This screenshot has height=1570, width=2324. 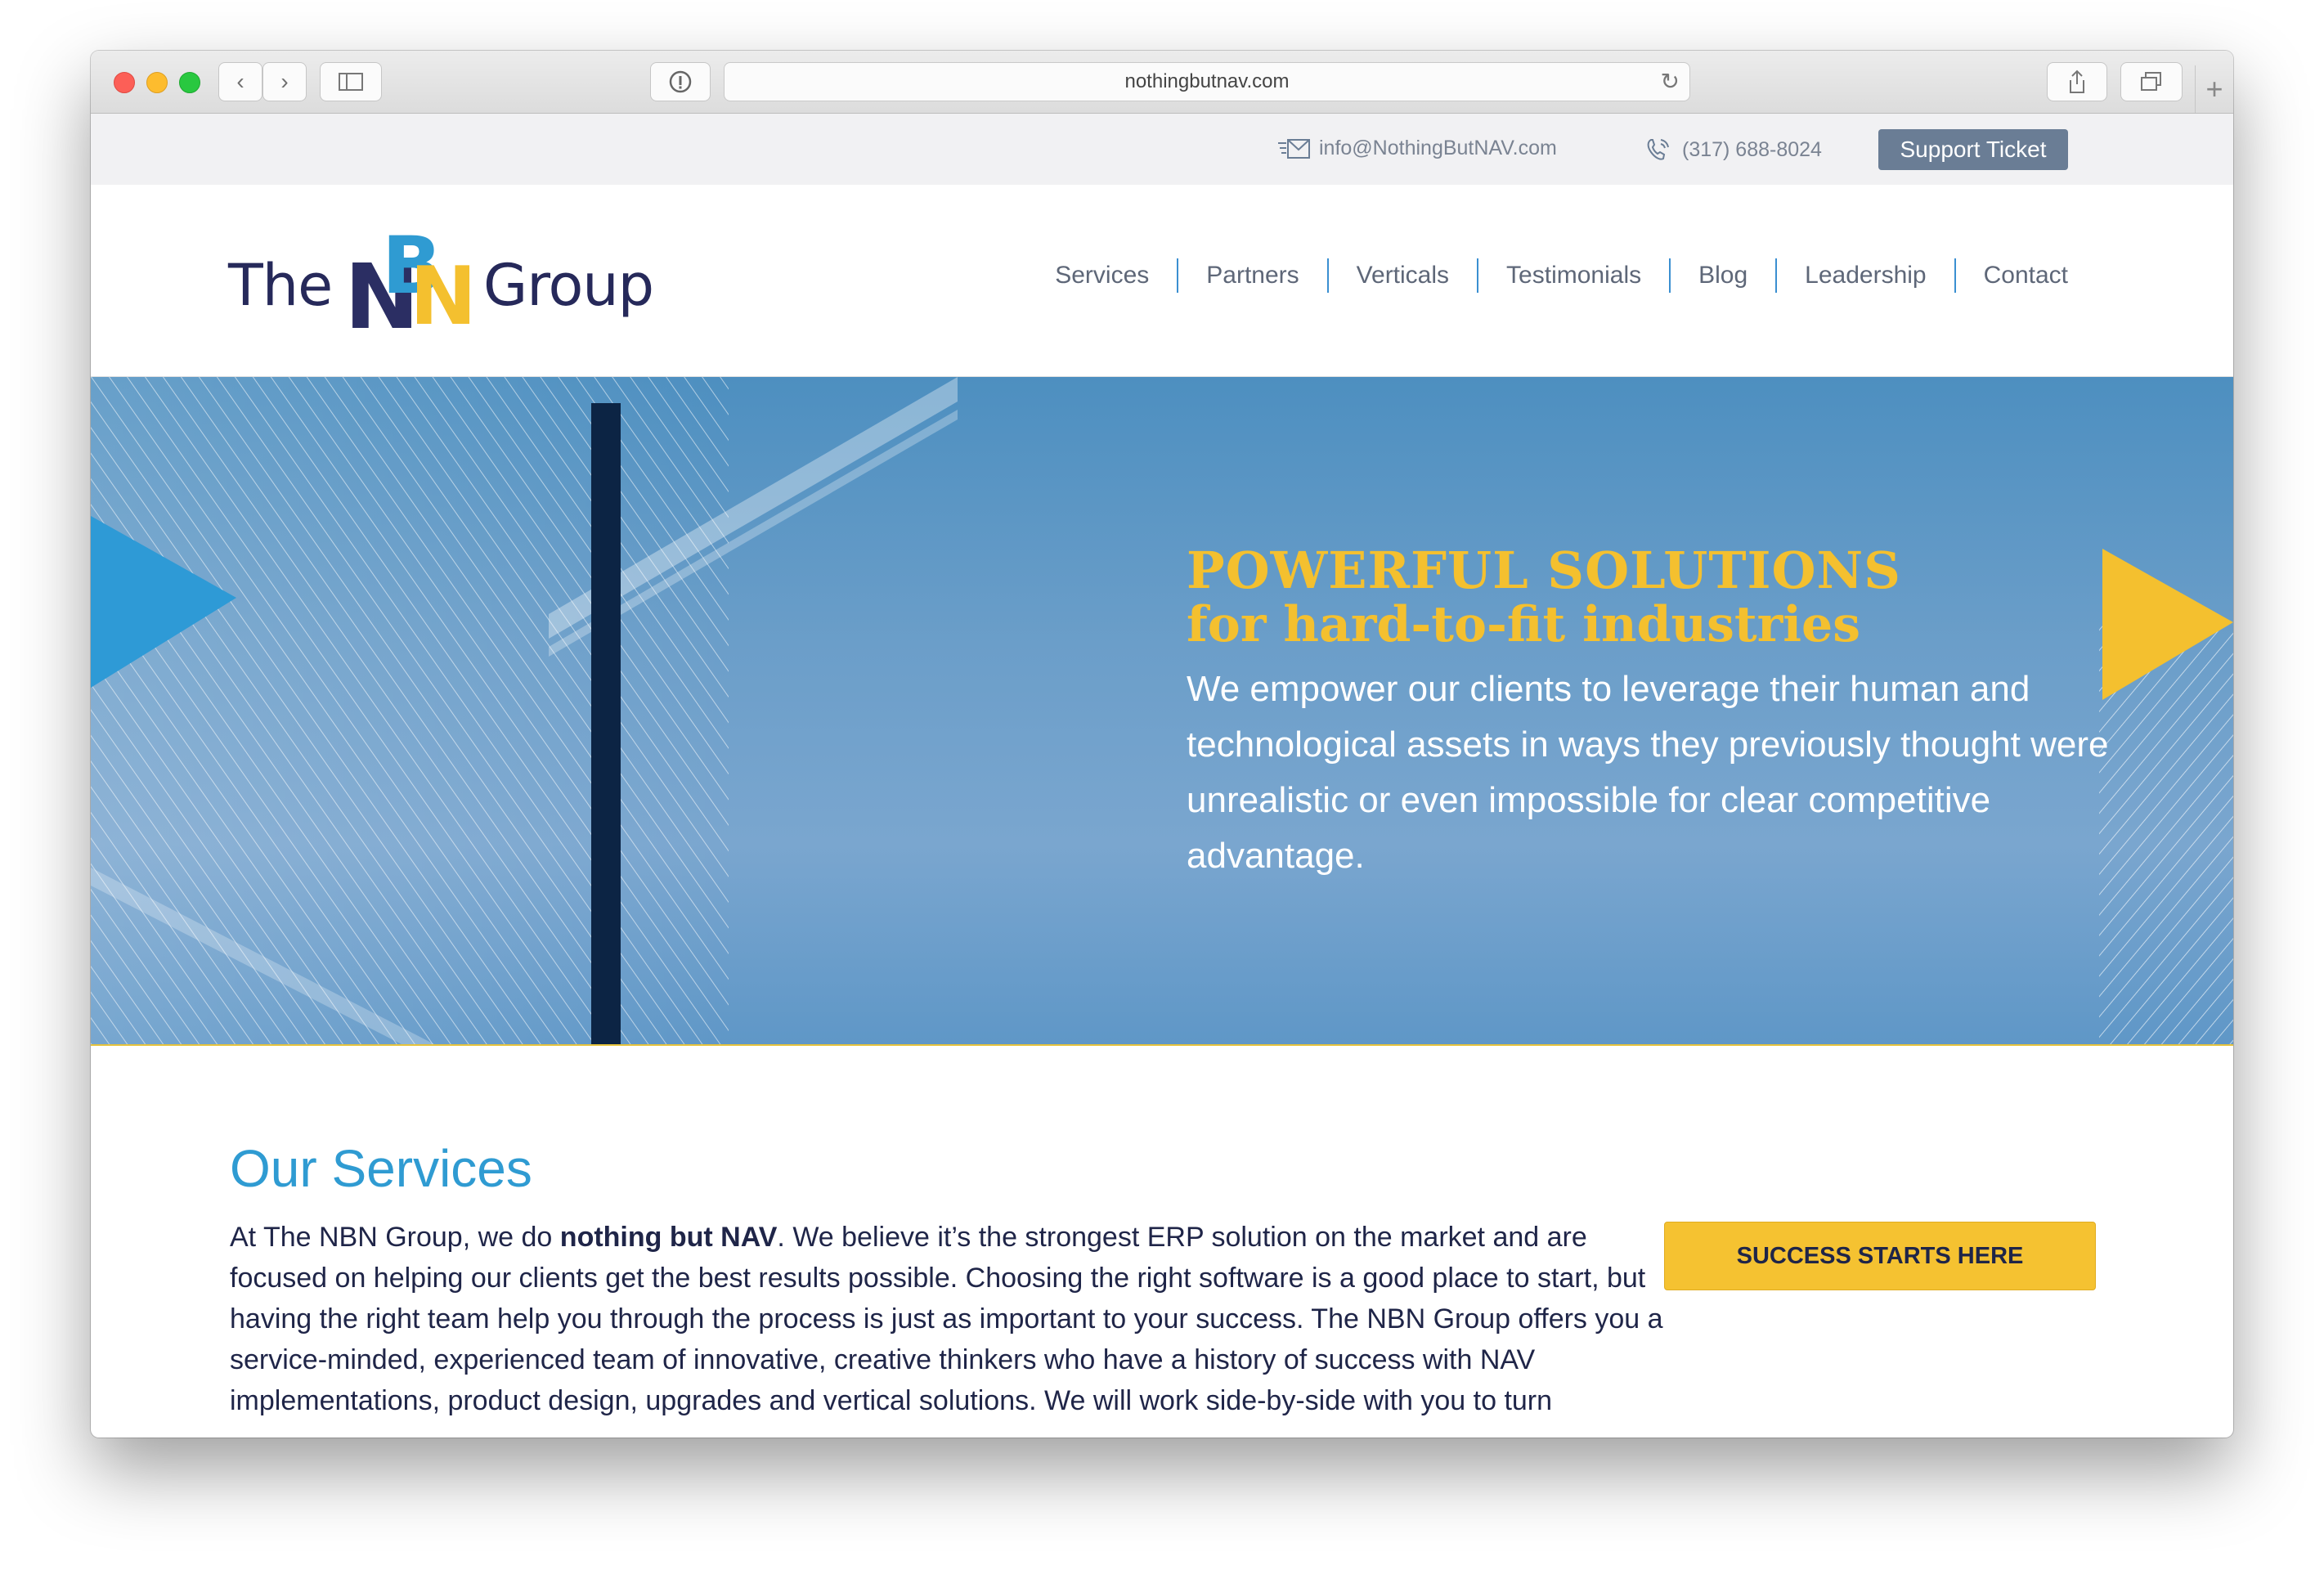 I want to click on logo-letter-n2: N, so click(x=444, y=296).